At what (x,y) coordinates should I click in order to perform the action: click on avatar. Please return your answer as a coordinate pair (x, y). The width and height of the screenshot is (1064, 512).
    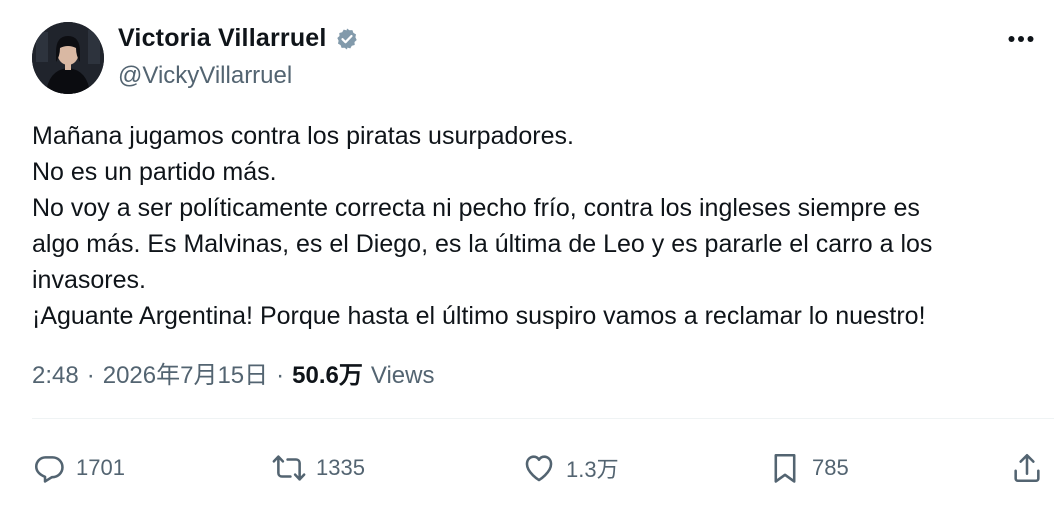
    Looking at the image, I should click on (68, 58).